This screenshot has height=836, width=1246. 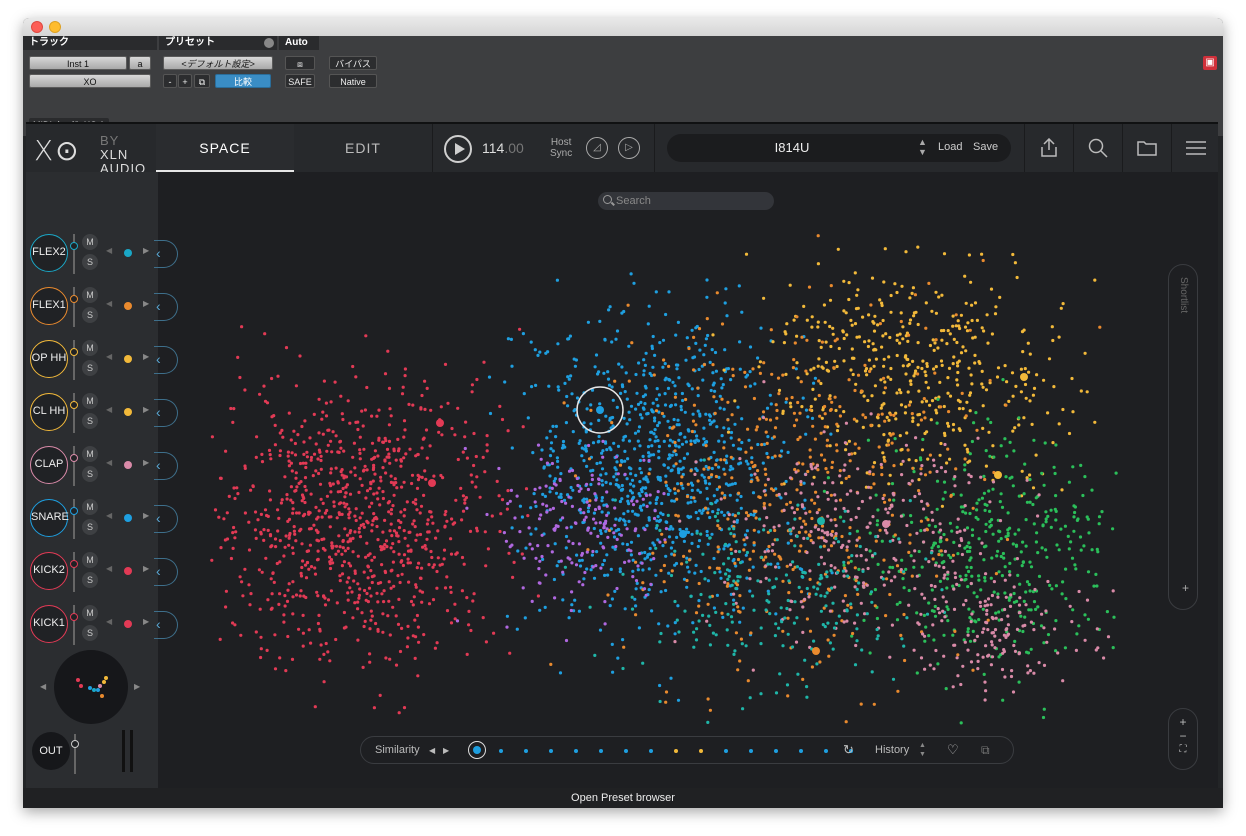 What do you see at coordinates (109, 303) in the screenshot?
I see `channel-prev-icon: ◀` at bounding box center [109, 303].